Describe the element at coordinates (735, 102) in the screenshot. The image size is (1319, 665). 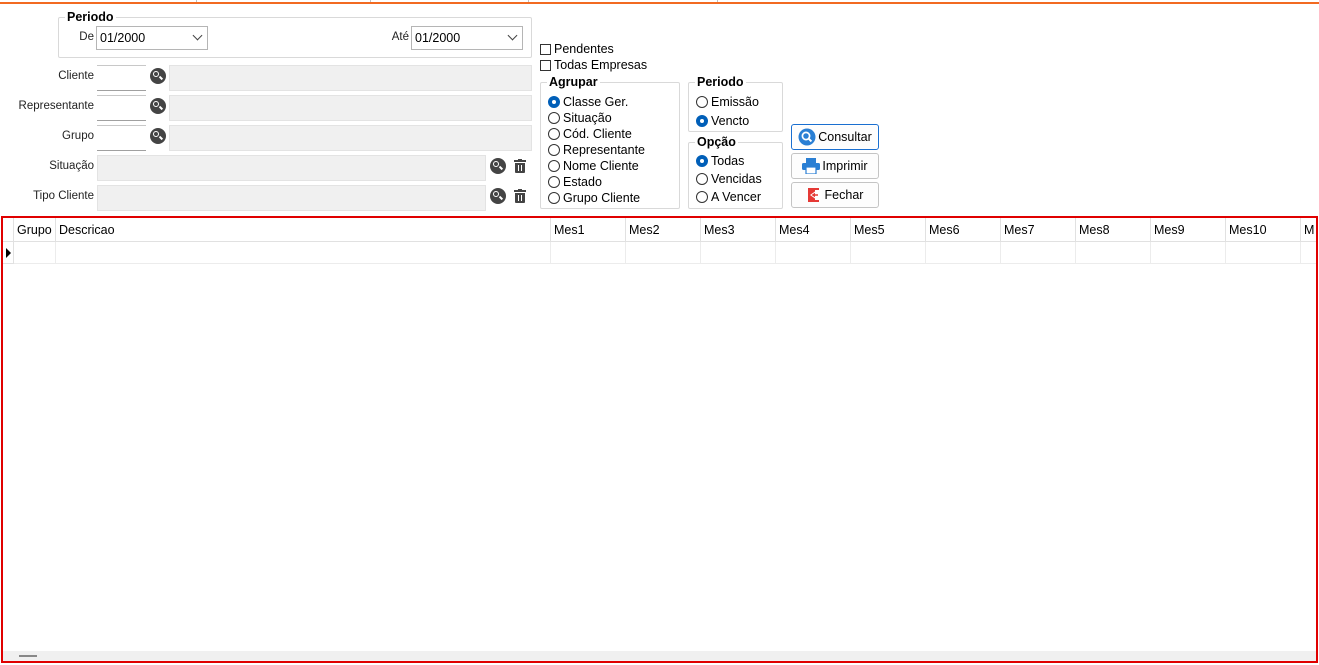
I see `radio-label: Emissão` at that location.